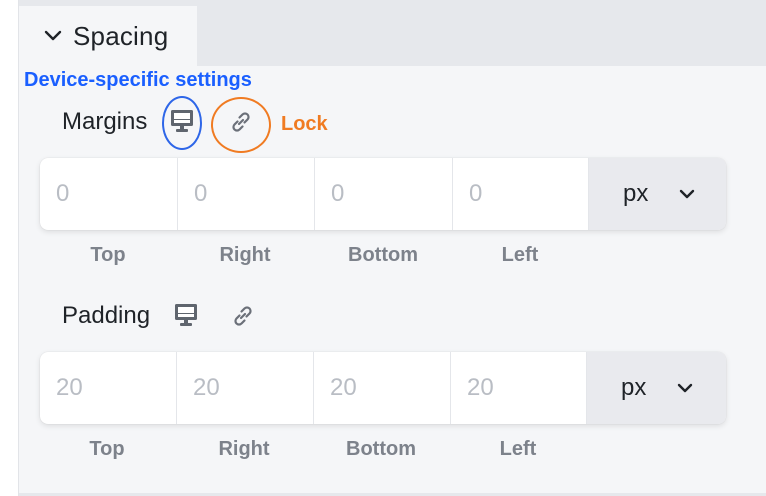 This screenshot has width=766, height=496. I want to click on margin-left-field, so click(521, 194).